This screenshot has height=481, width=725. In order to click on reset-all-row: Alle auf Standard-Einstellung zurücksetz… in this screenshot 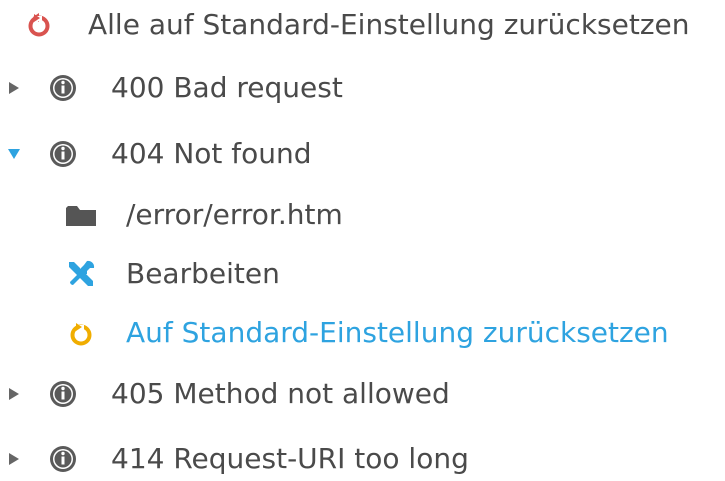, I will do `click(362, 25)`.